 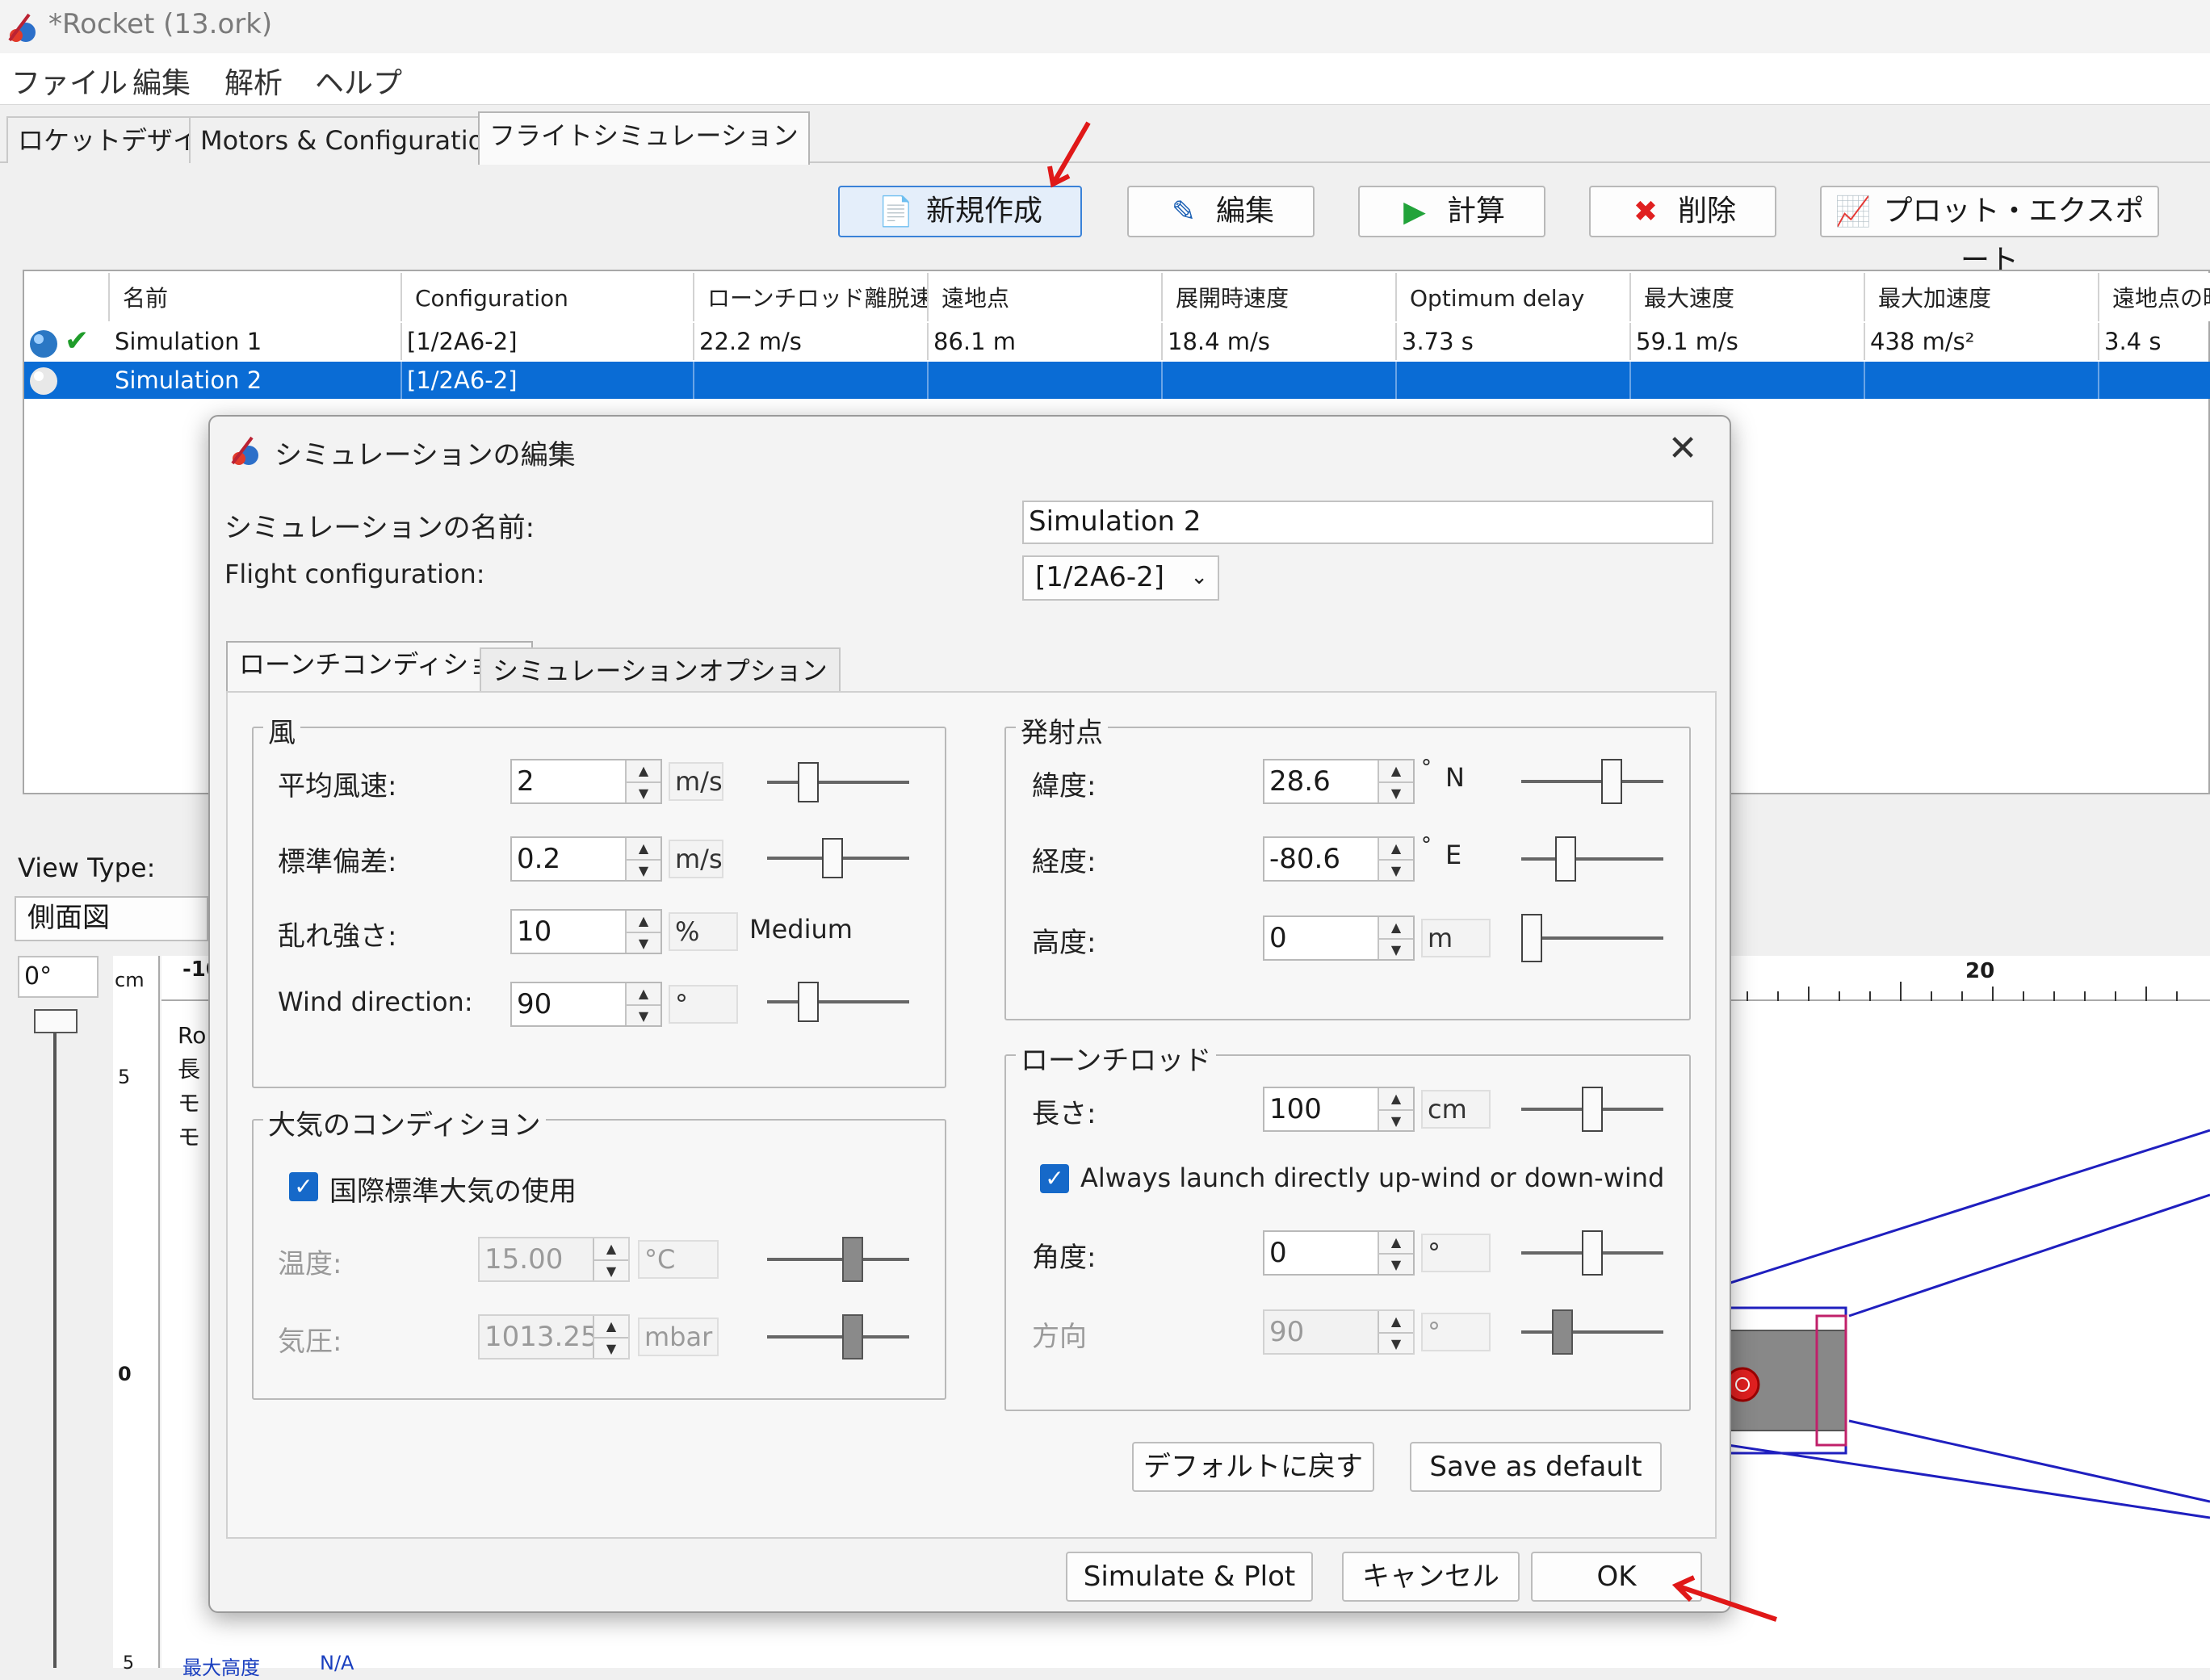 I want to click on menu-edit: 編集, so click(x=161, y=81).